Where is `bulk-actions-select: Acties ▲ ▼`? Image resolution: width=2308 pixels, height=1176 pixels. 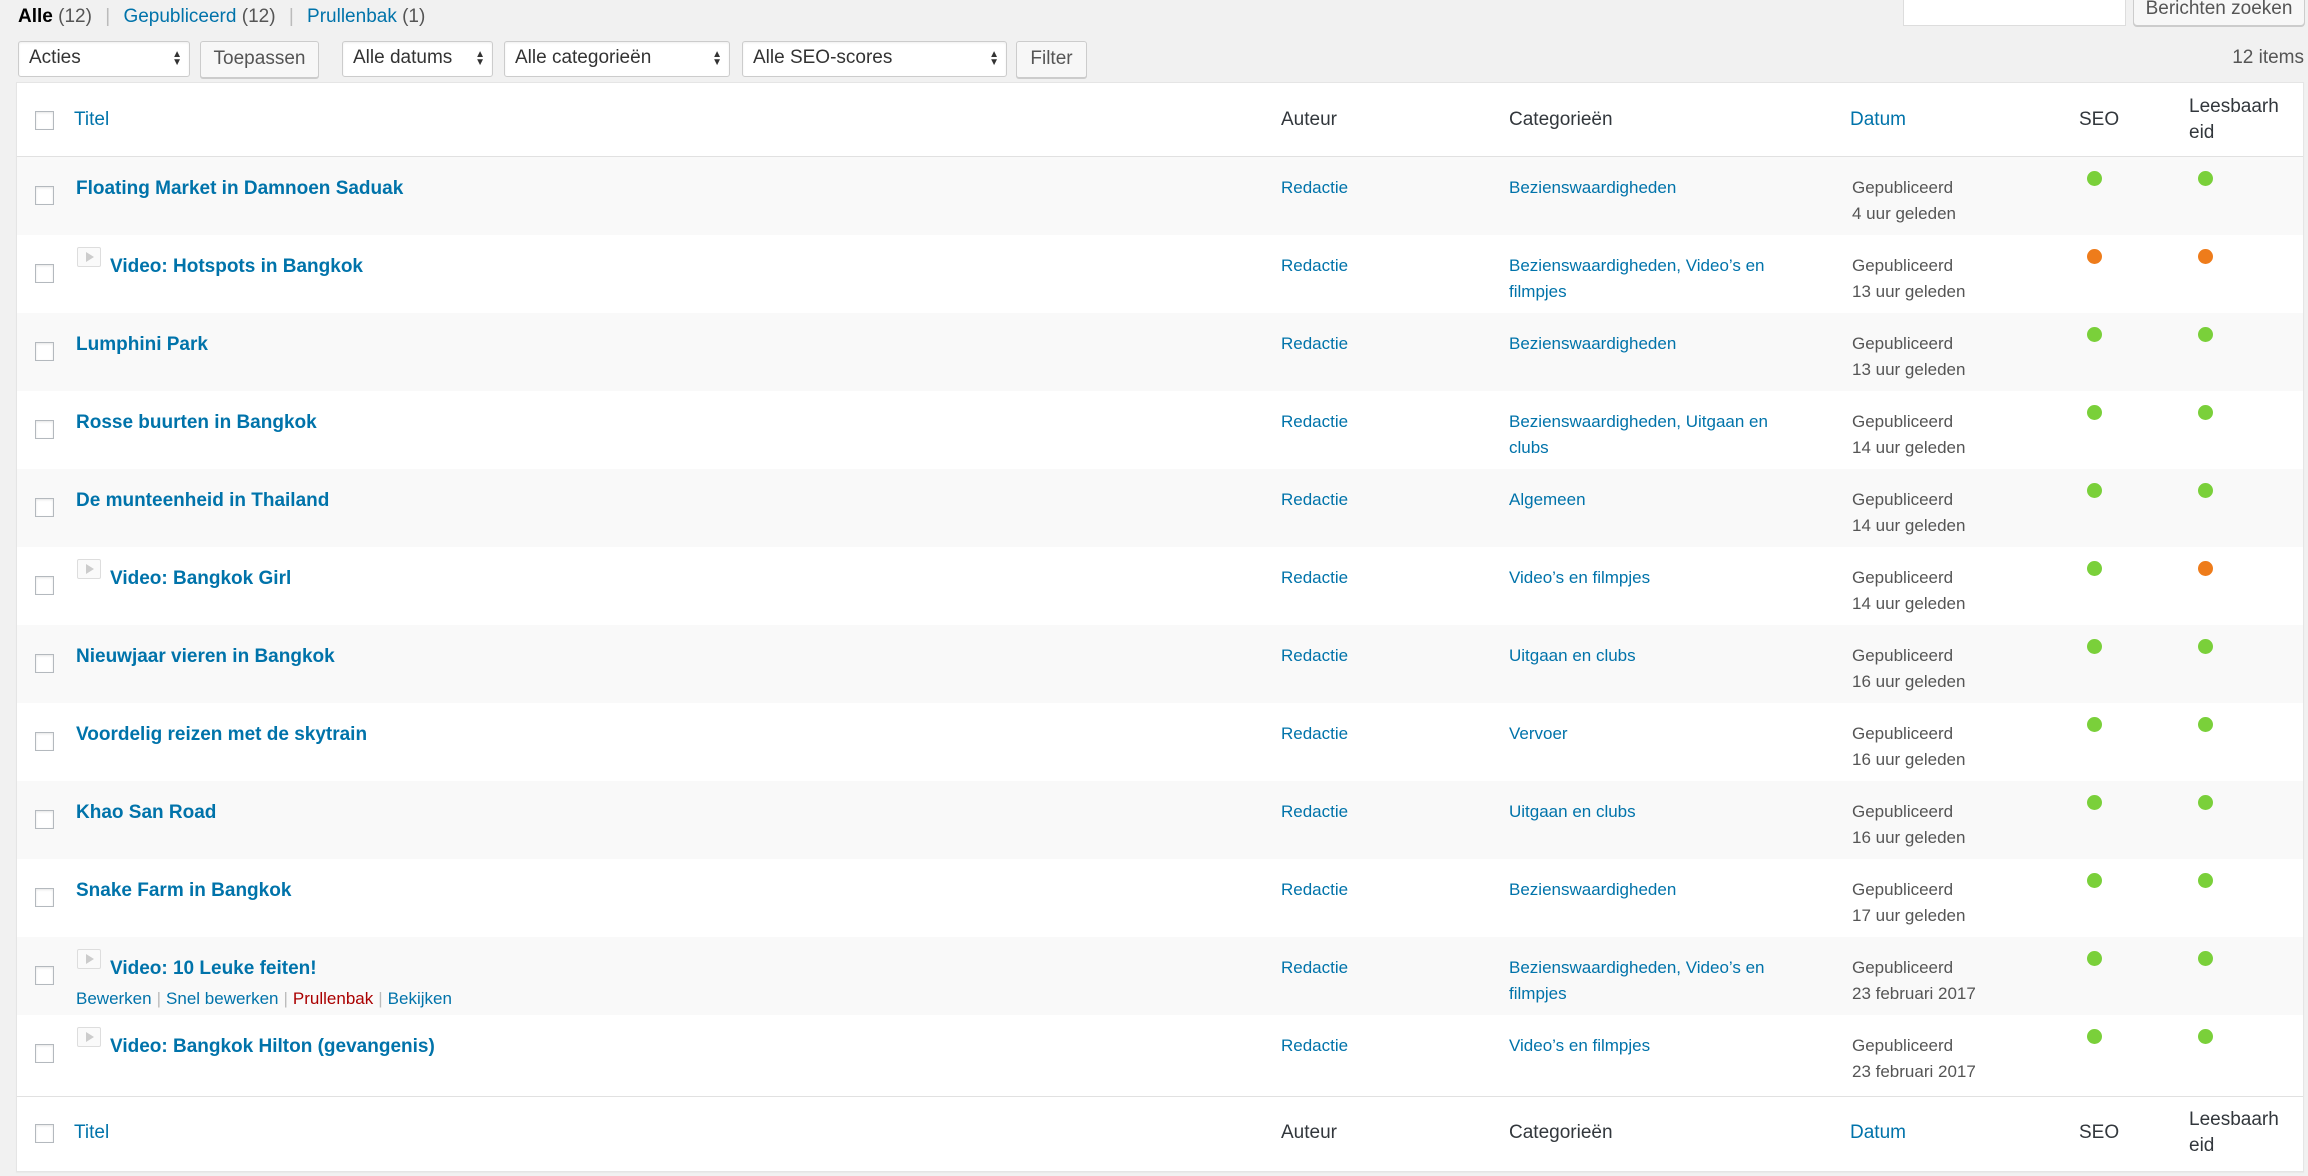
bulk-actions-select: Acties ▲ ▼ is located at coordinates (104, 59).